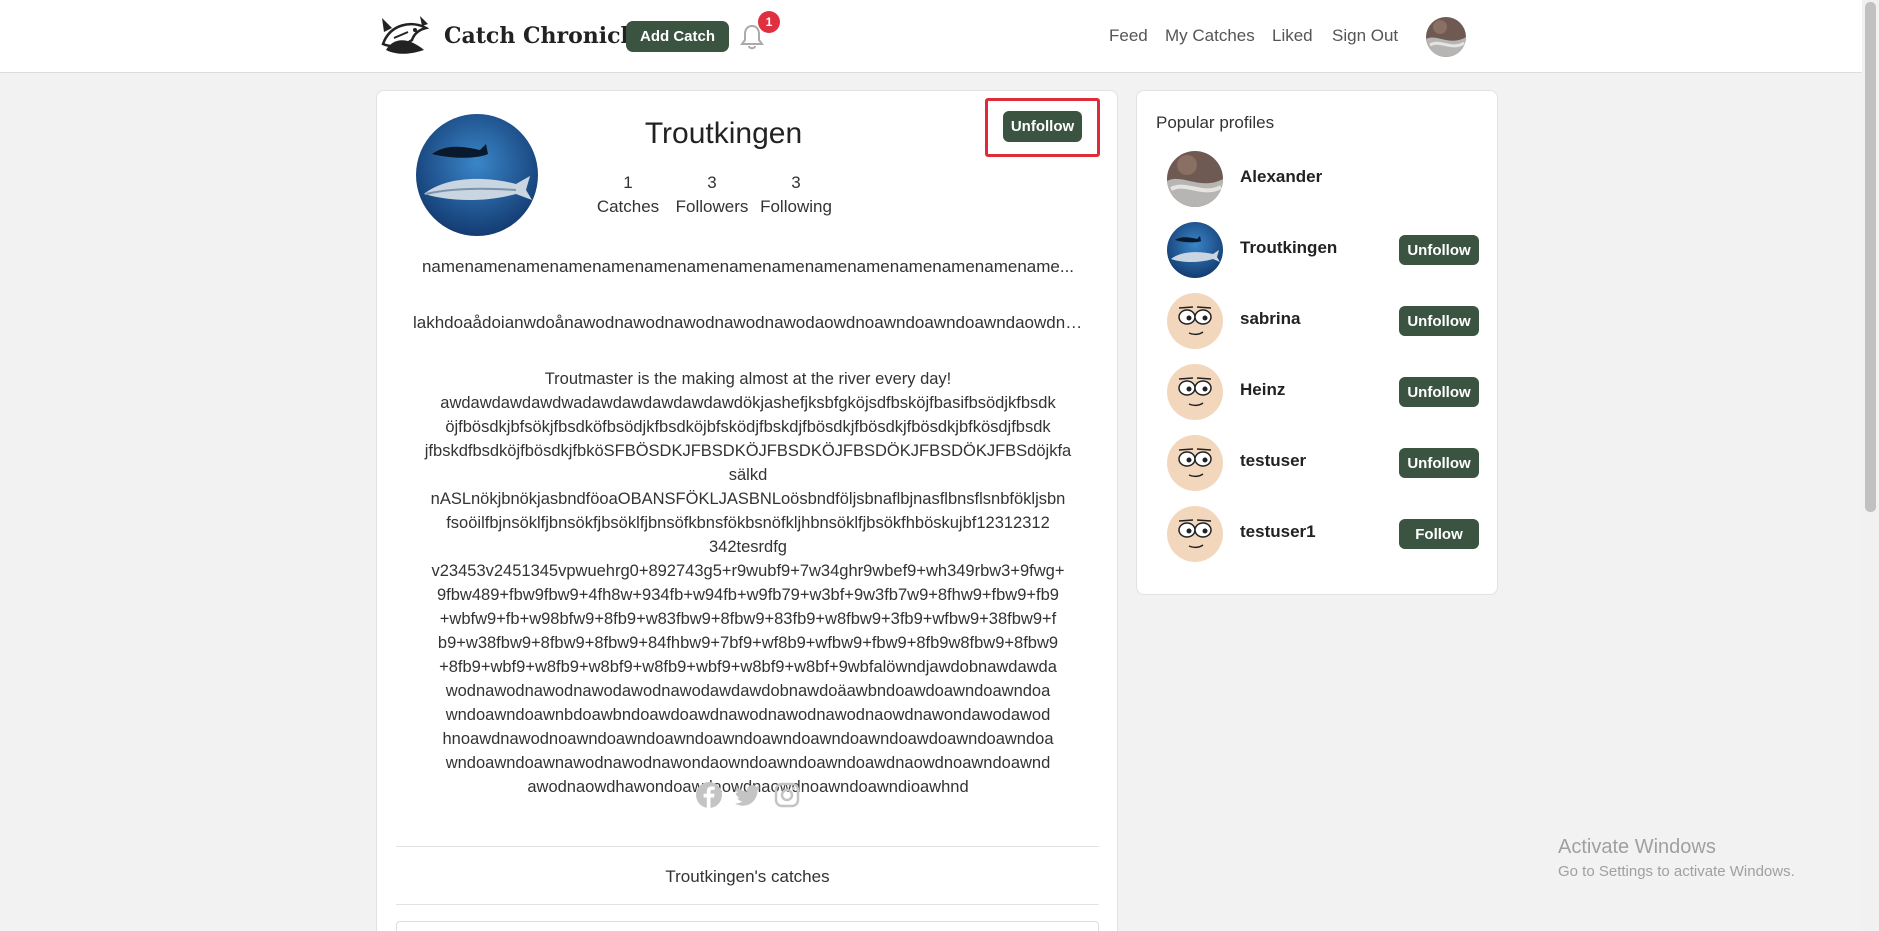 This screenshot has height=931, width=1879. I want to click on profile-name: sabrina, so click(1270, 319).